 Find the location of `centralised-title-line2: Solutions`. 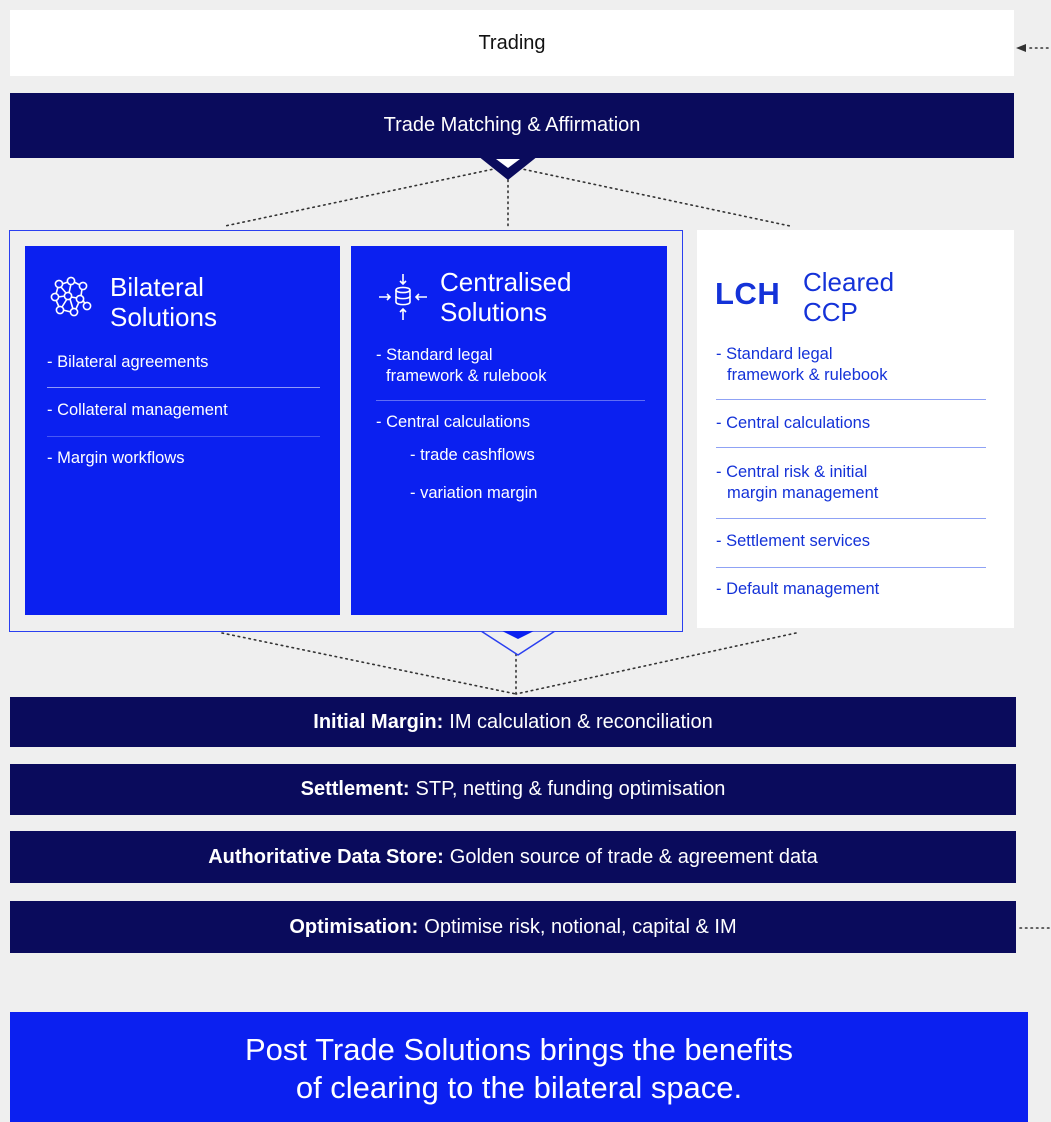

centralised-title-line2: Solutions is located at coordinates (493, 312).